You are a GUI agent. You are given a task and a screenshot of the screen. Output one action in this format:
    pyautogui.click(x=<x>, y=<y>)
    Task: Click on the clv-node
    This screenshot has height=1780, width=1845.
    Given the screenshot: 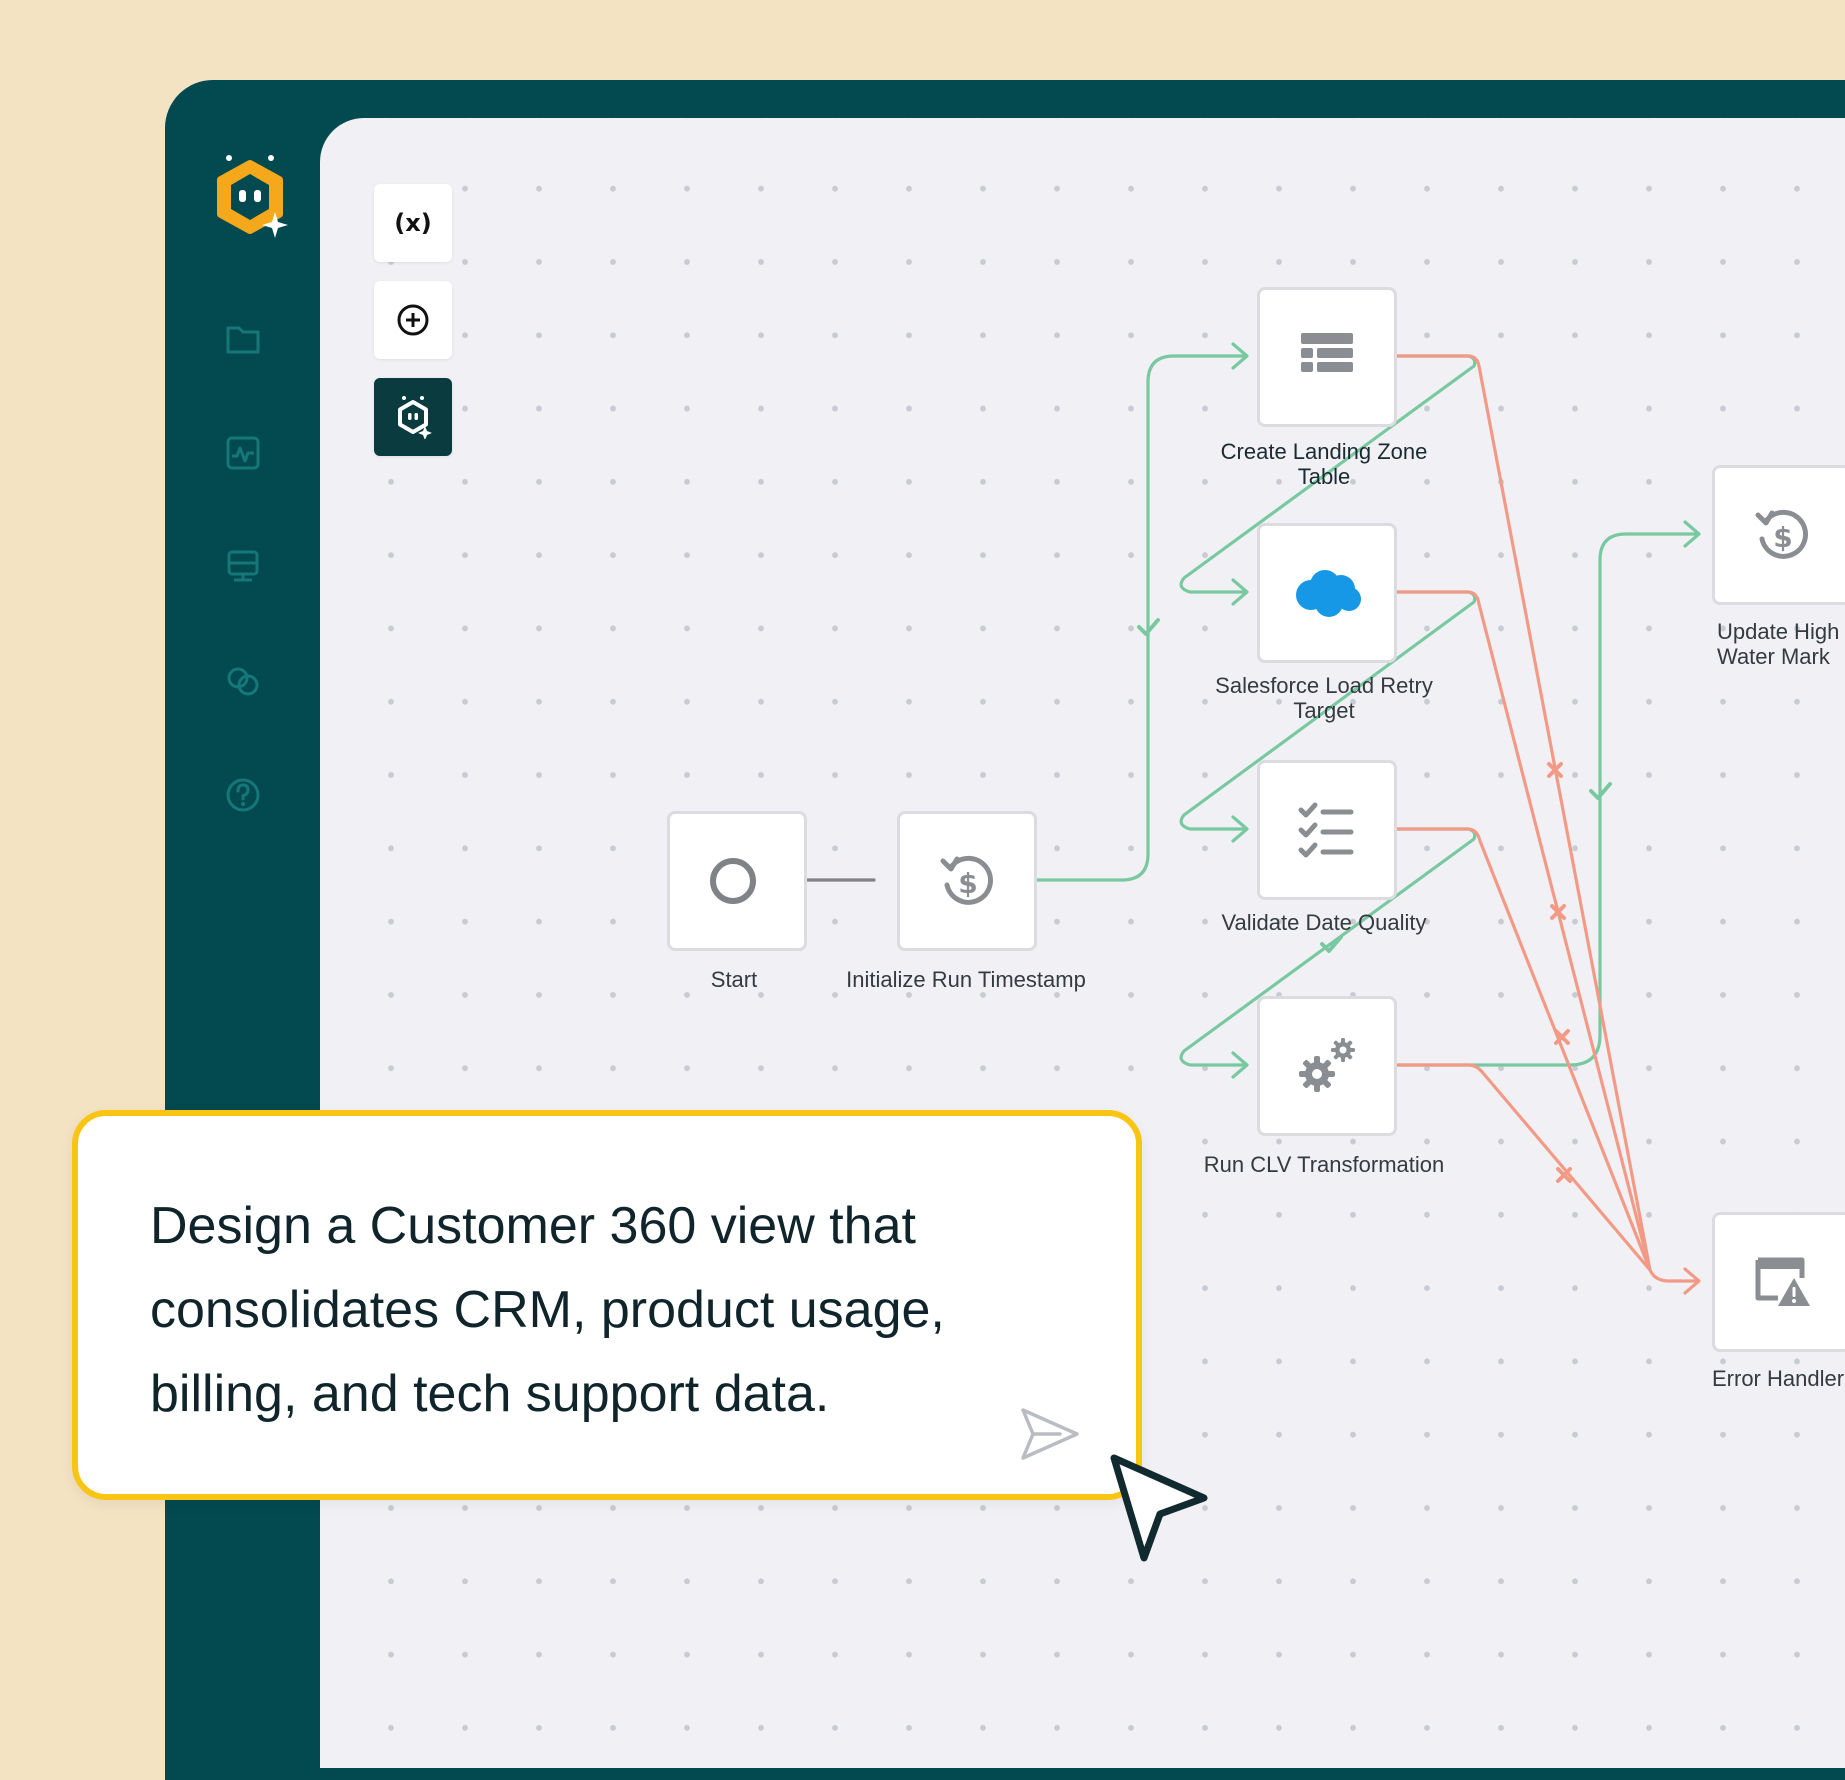 What is the action you would take?
    pyautogui.click(x=1327, y=1066)
    